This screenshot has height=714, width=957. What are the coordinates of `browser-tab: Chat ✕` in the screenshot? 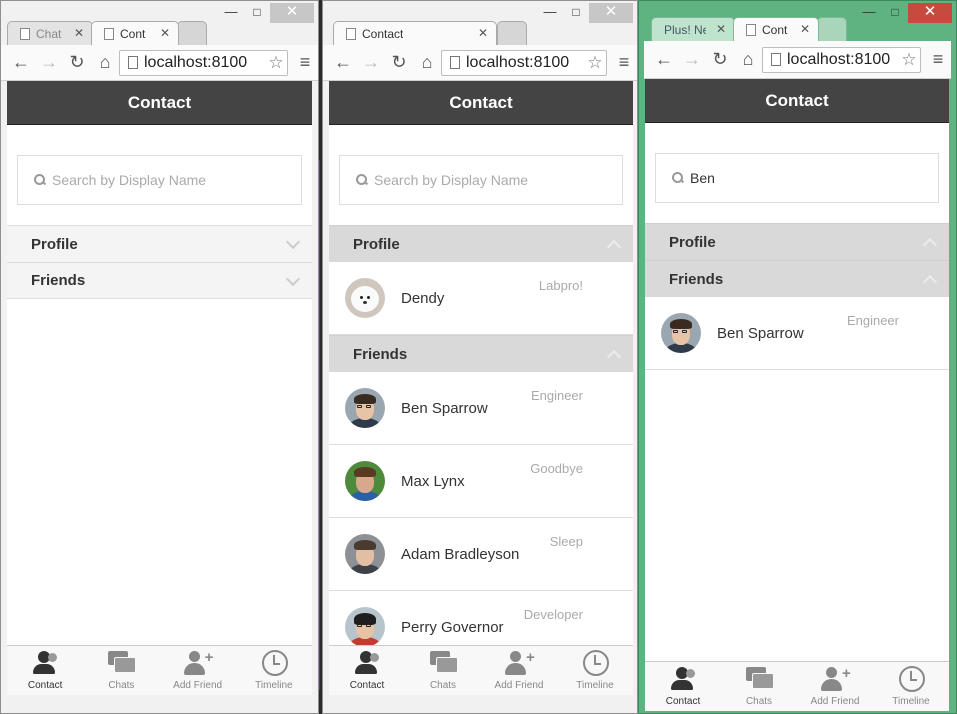 It's located at (50, 33).